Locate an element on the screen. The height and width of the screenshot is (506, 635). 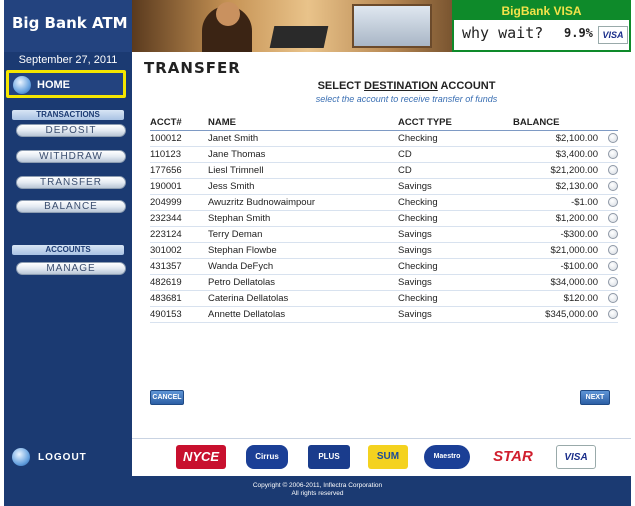
banner-person-head is located at coordinates (228, 14).